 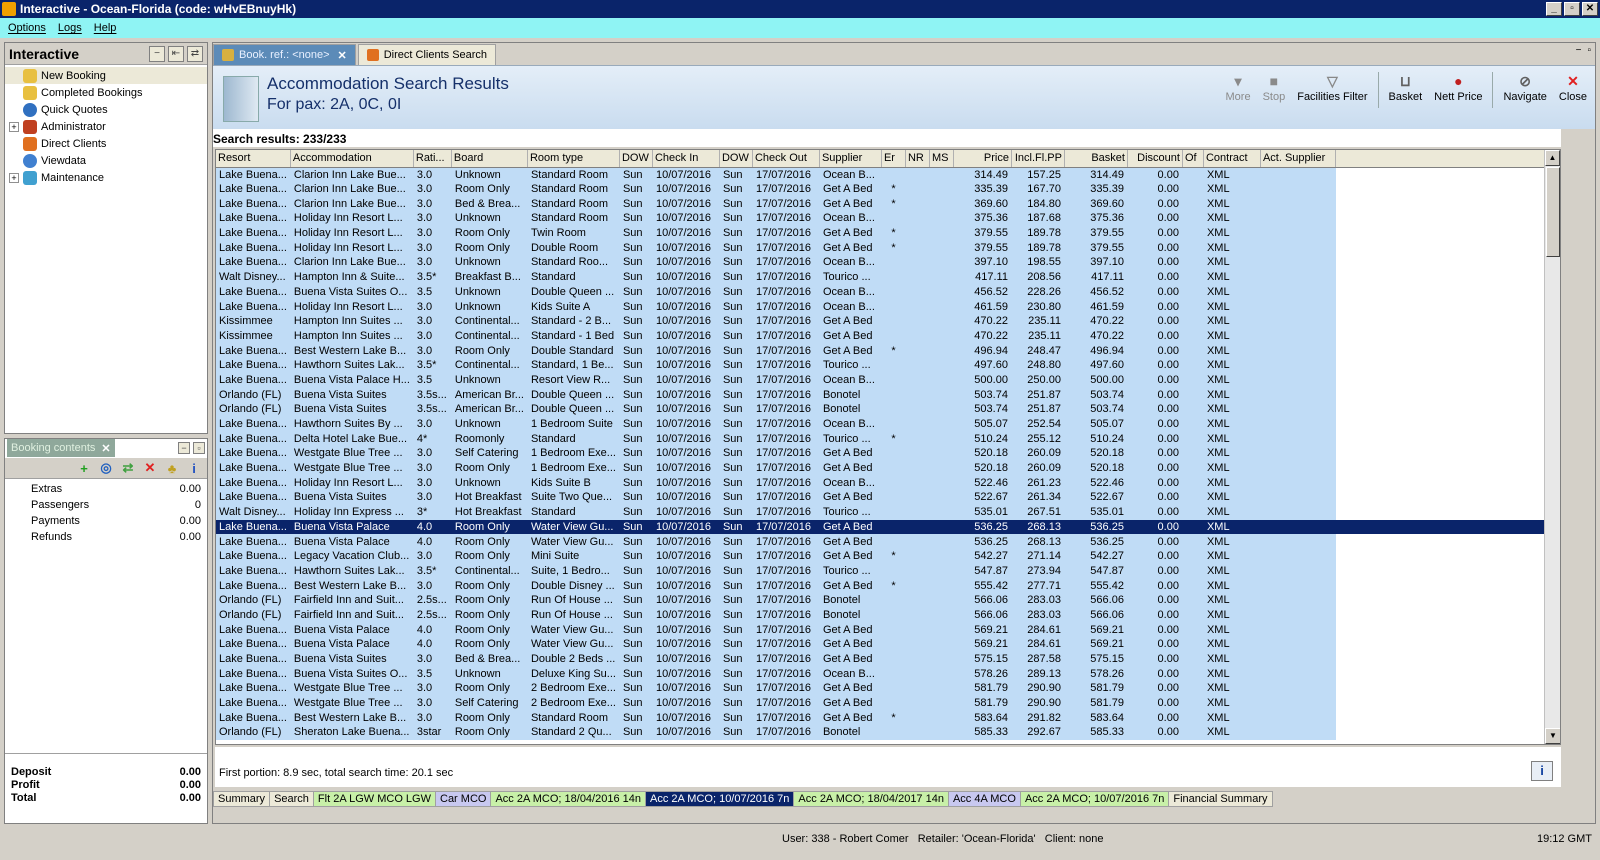 I want to click on component-tab: Summary, so click(x=242, y=799).